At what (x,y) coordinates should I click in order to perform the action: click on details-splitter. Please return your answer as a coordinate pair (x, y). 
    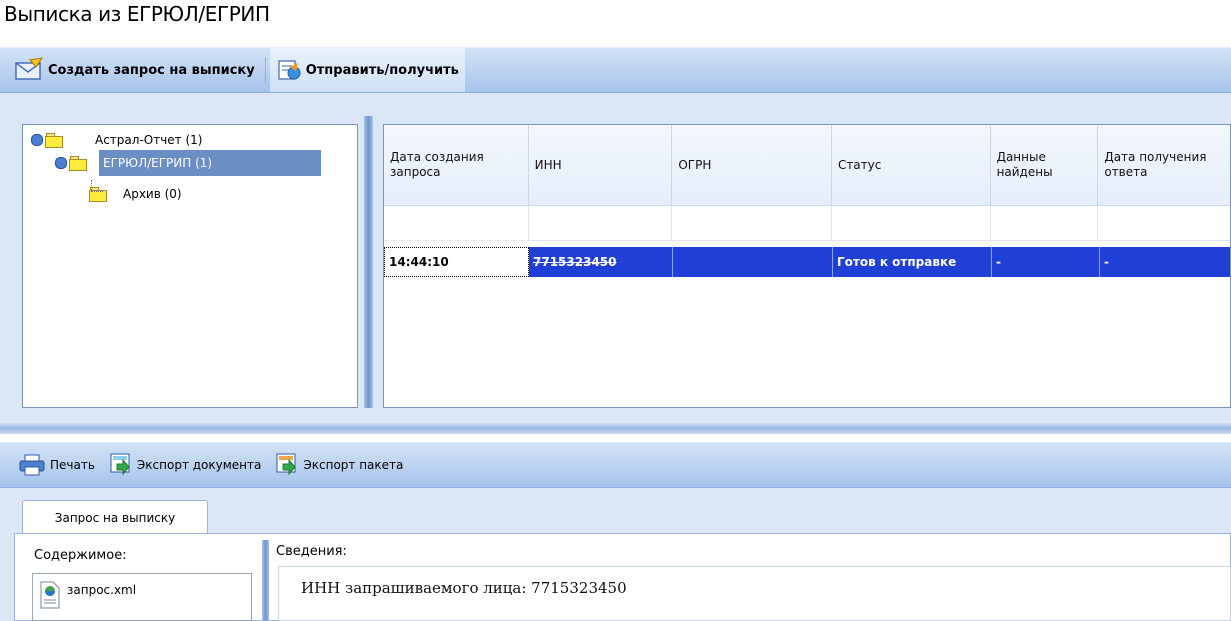
    Looking at the image, I should click on (265, 580).